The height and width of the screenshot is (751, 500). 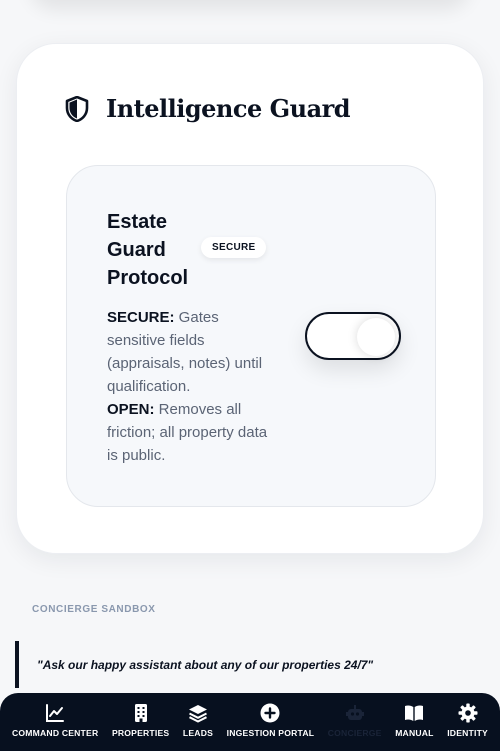 What do you see at coordinates (468, 713) in the screenshot?
I see `gear-icon` at bounding box center [468, 713].